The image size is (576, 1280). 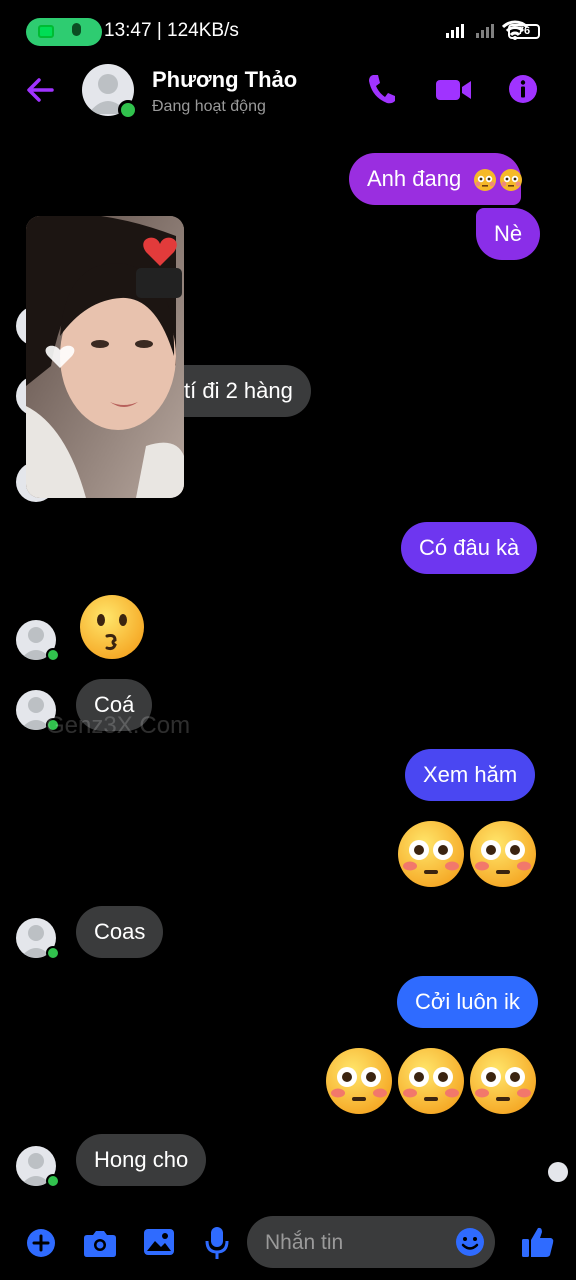 I want to click on message-text: Coas, so click(x=120, y=931).